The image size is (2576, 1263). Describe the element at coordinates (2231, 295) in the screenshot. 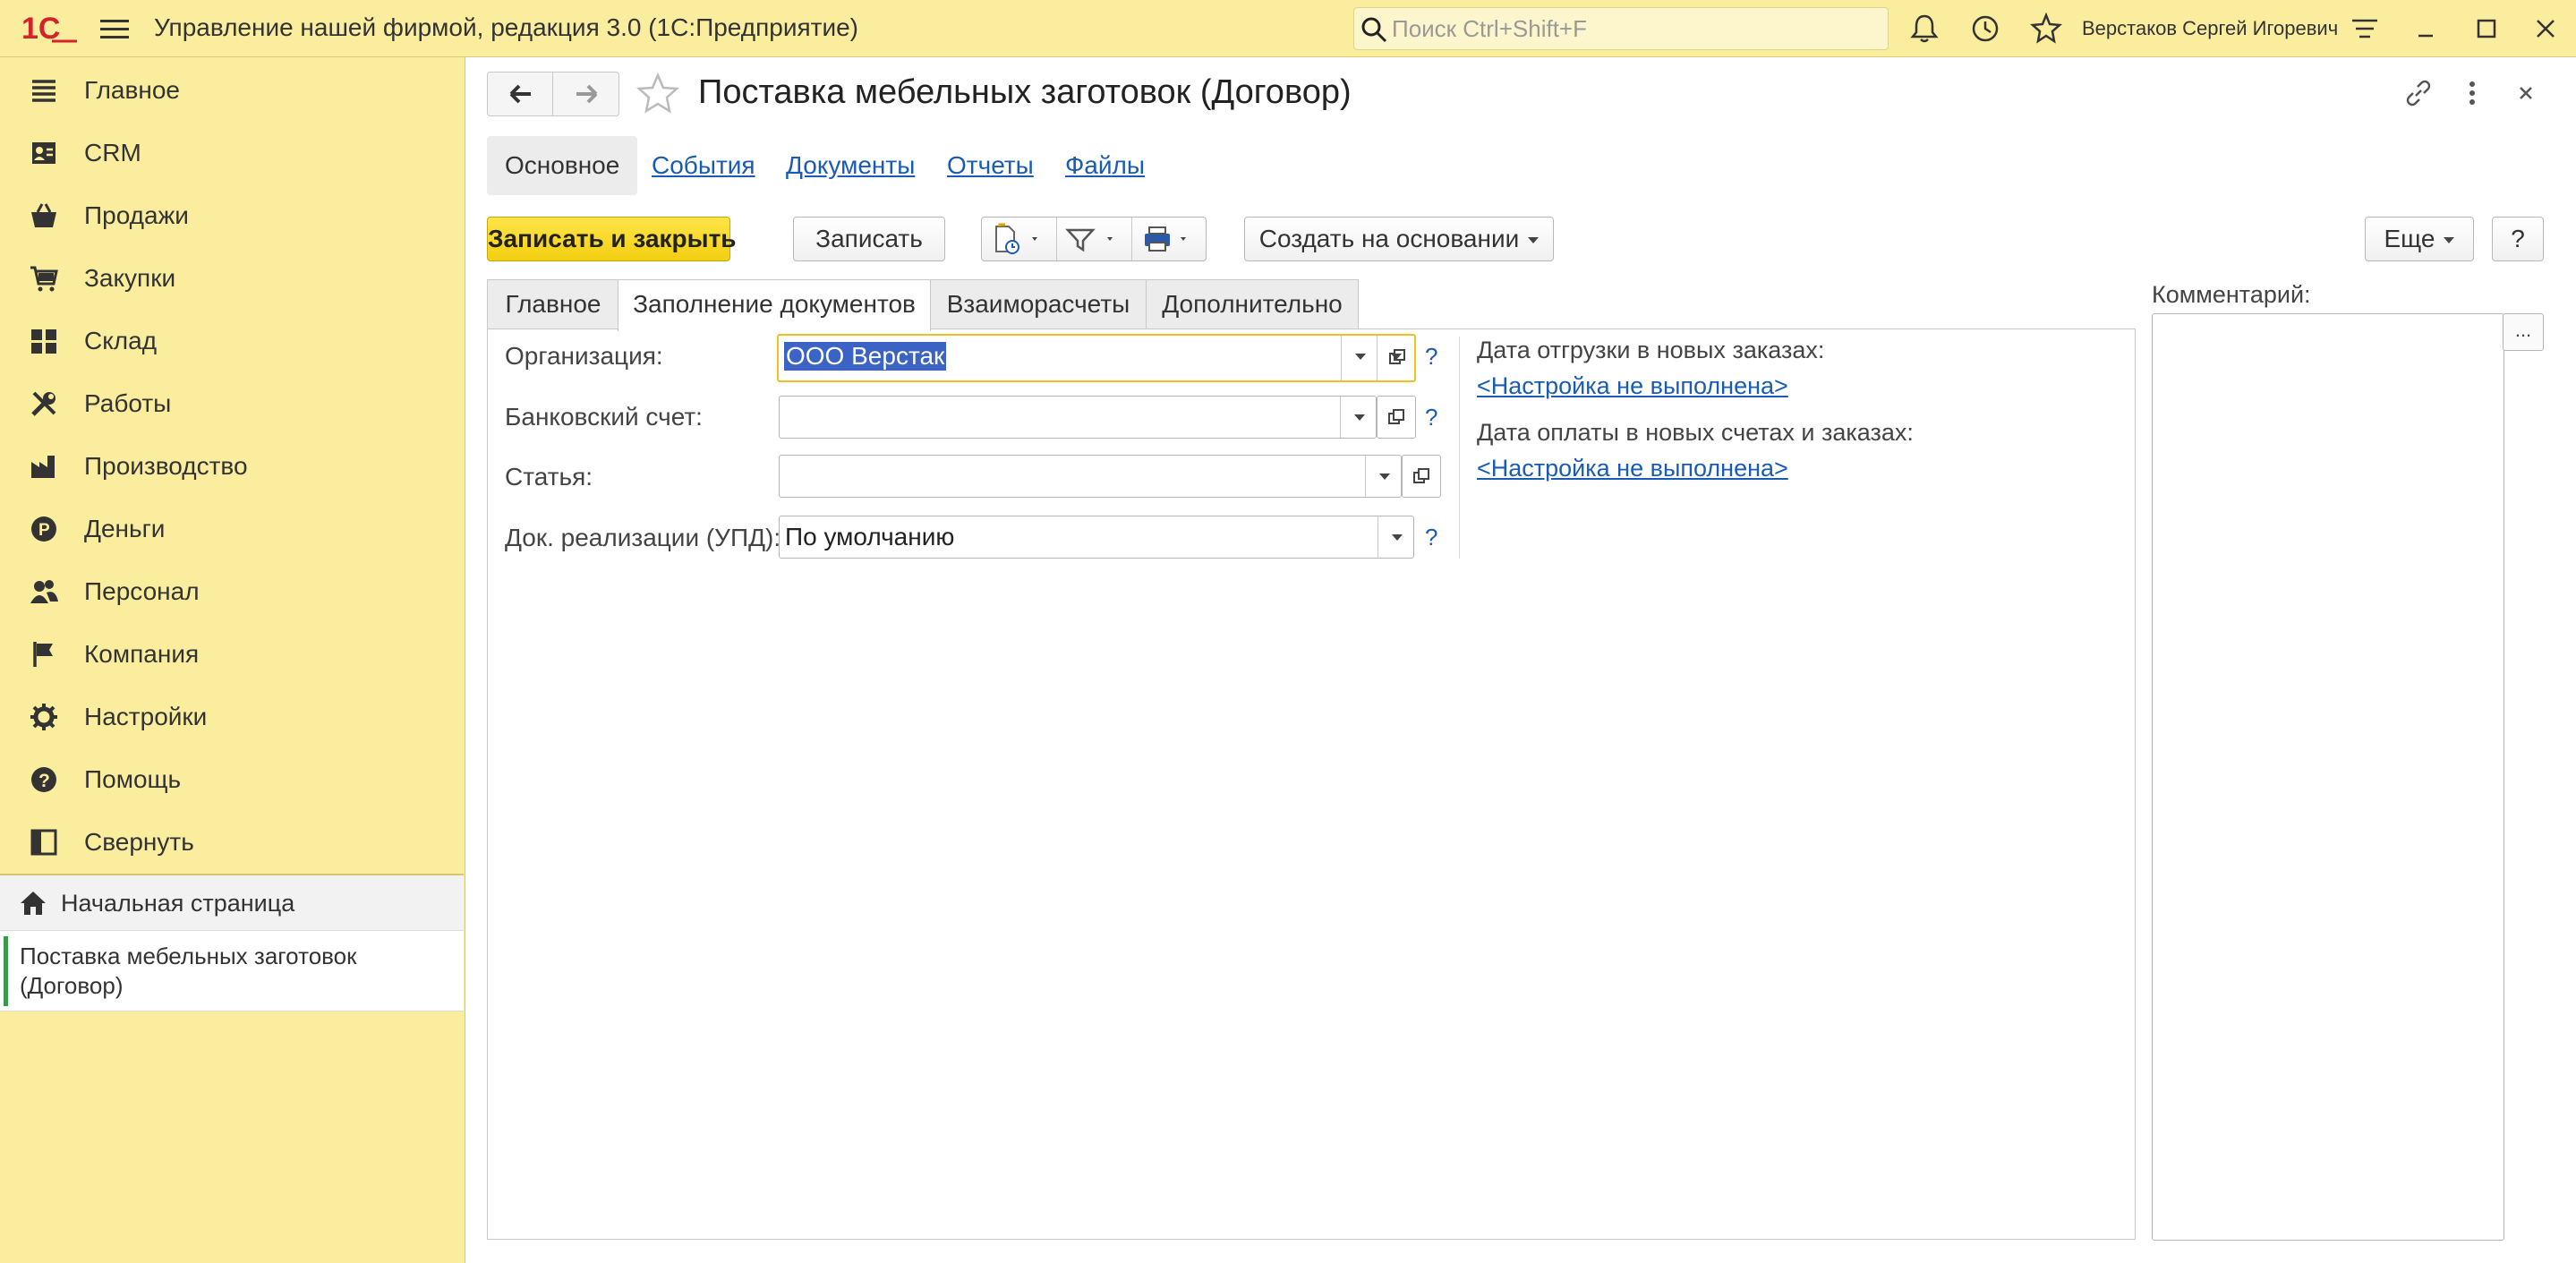

I see `comment-label: Комментарий:` at that location.